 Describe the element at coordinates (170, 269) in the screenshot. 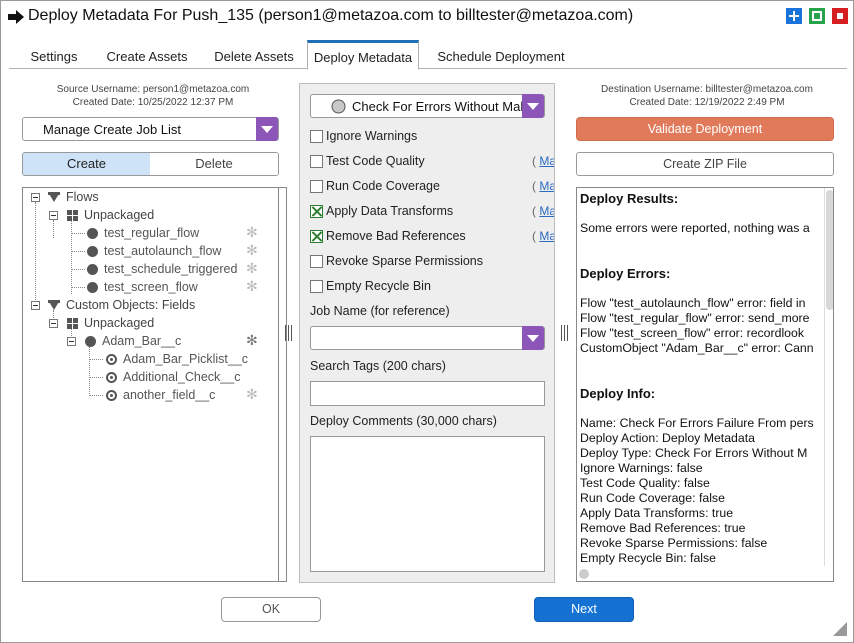

I see `tree-node-flow: test_schedule_triggered` at that location.